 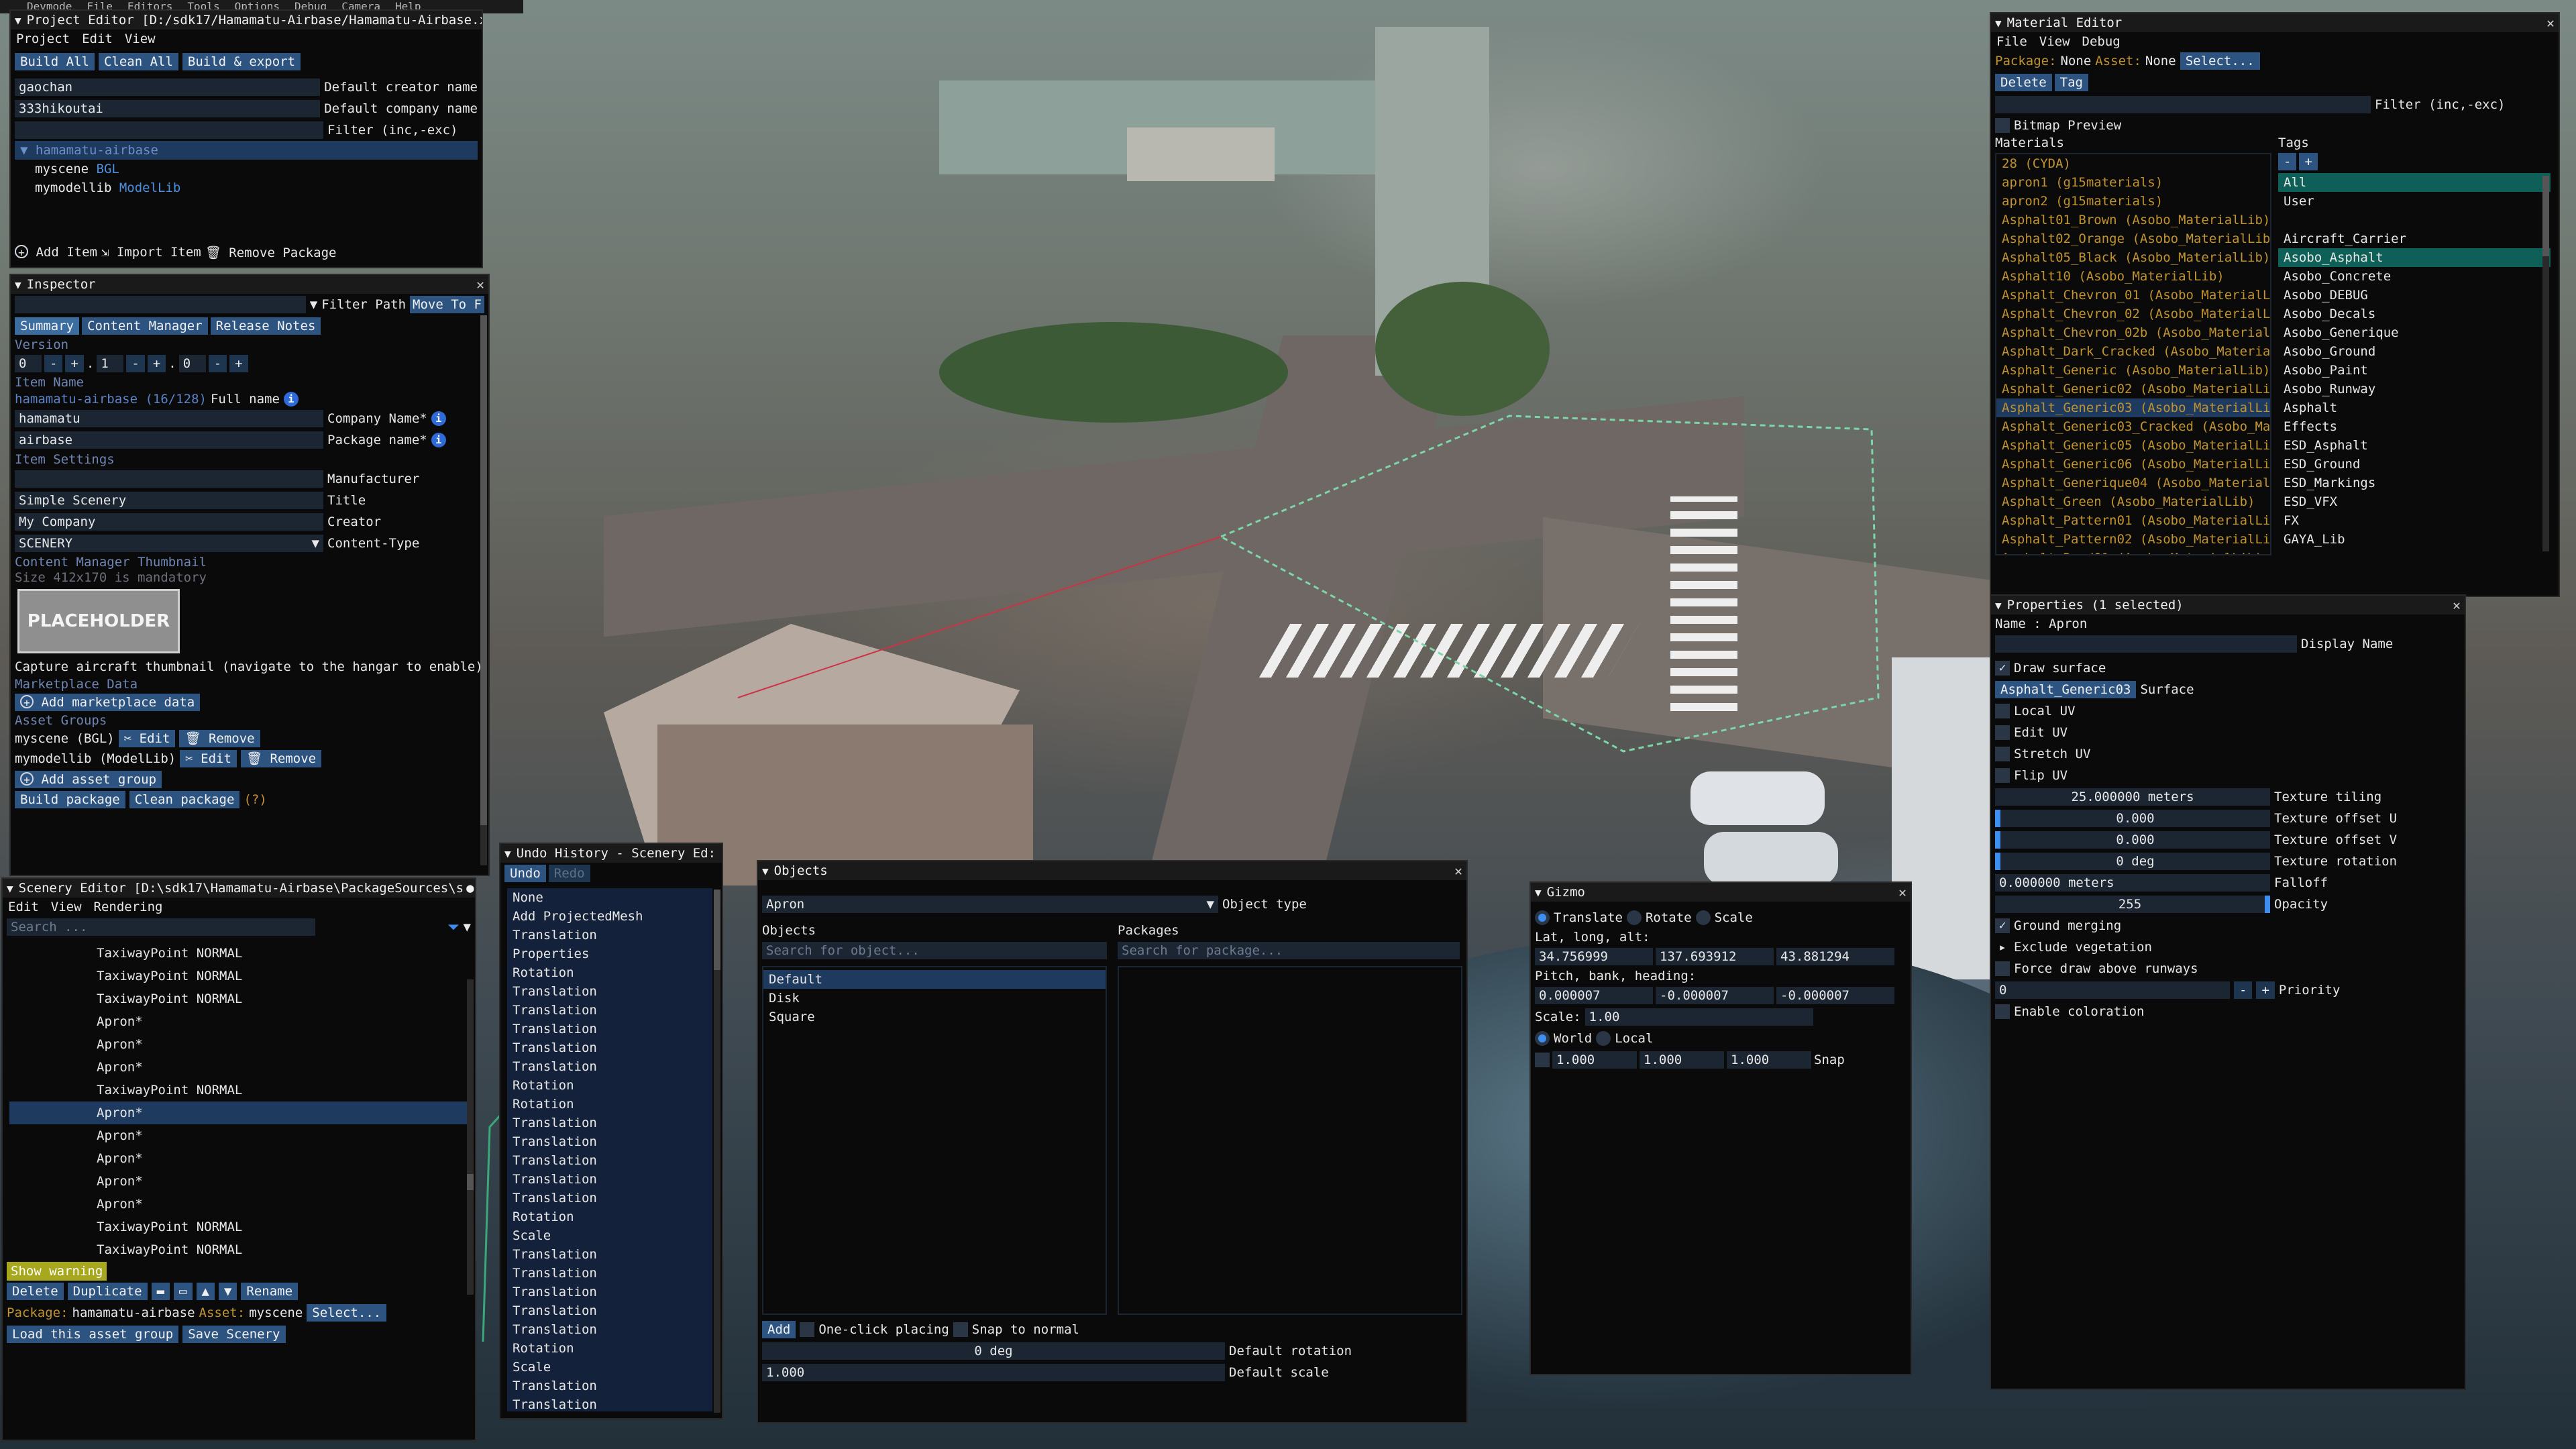 What do you see at coordinates (2133, 464) in the screenshot?
I see `material-list-item: Asphalt_Generic06 (Asobo_MaterialLib)` at bounding box center [2133, 464].